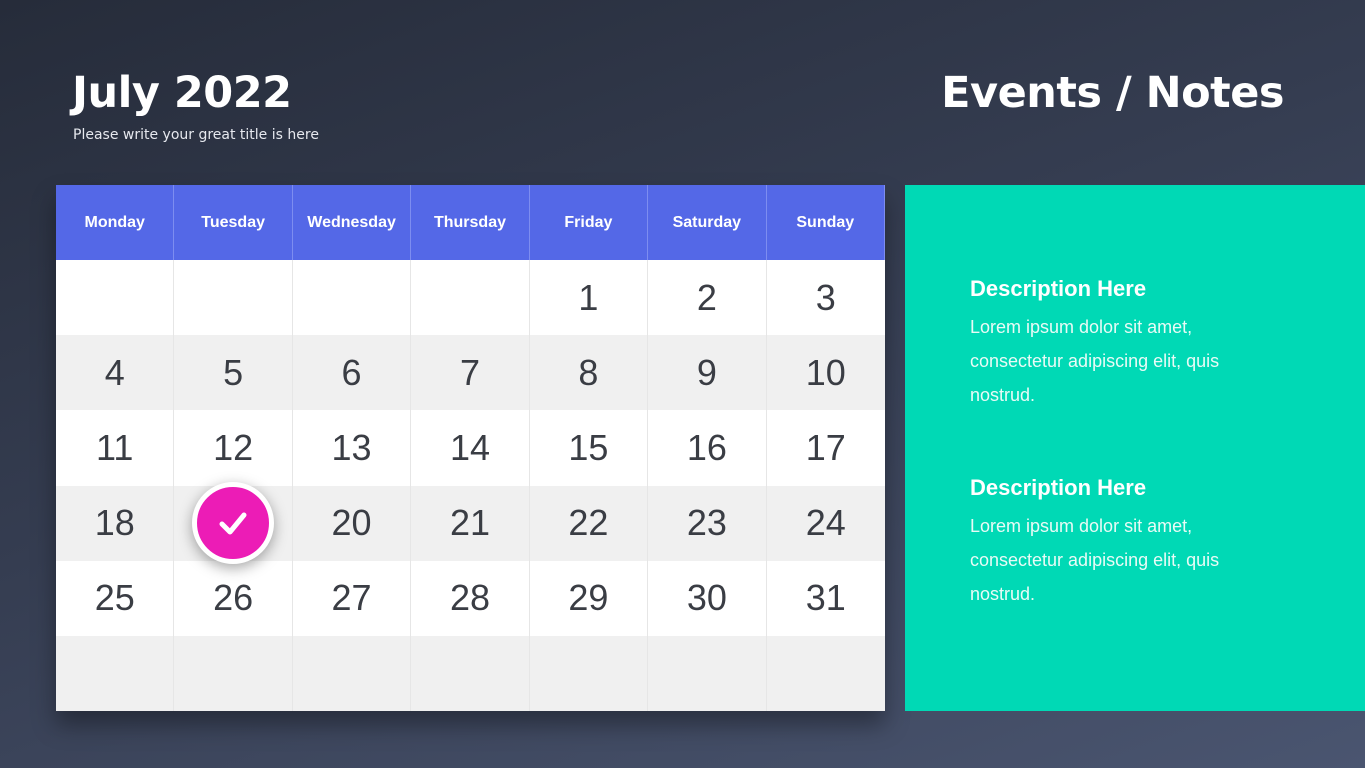 The height and width of the screenshot is (768, 1365). Describe the element at coordinates (589, 223) in the screenshot. I see `weekday-header: Friday` at that location.